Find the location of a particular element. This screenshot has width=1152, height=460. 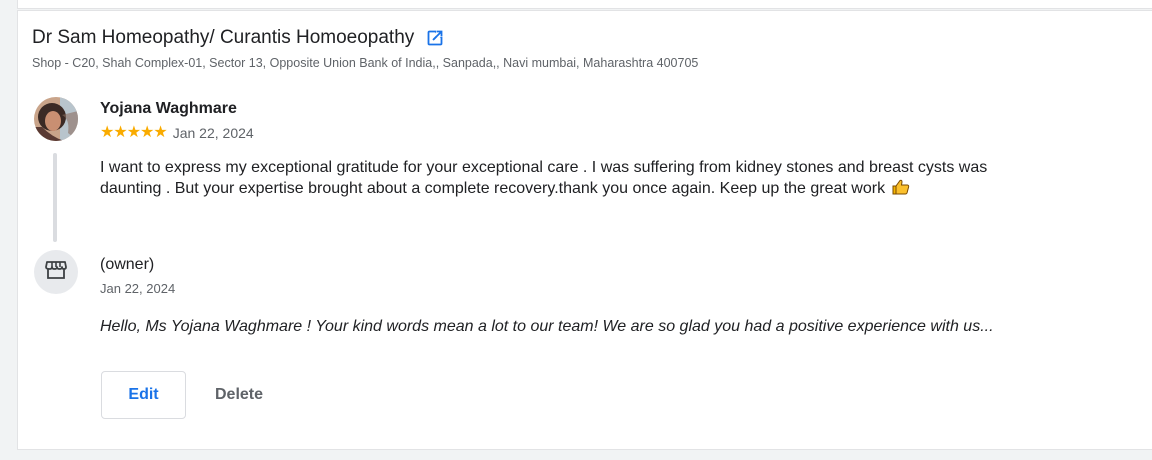

owner-reply-date: Jan 22, 2024 is located at coordinates (138, 288).